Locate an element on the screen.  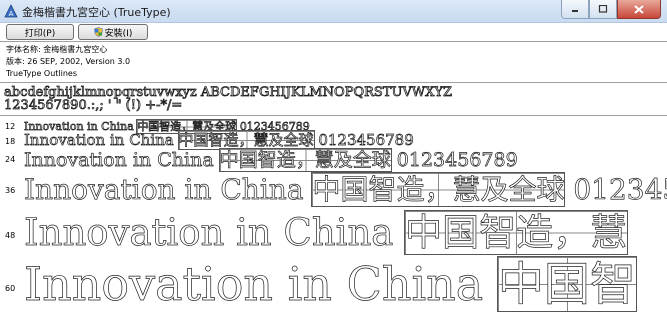
font-name: 字体名称: 金梅楷書九宮空心 is located at coordinates (57, 49).